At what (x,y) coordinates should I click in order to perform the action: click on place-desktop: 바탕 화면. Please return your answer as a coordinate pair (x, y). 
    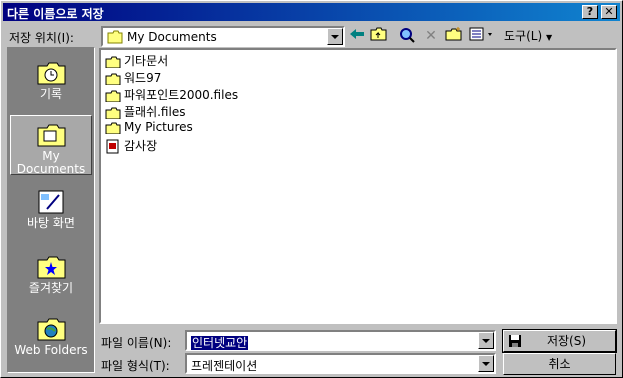
    Looking at the image, I should click on (51, 213).